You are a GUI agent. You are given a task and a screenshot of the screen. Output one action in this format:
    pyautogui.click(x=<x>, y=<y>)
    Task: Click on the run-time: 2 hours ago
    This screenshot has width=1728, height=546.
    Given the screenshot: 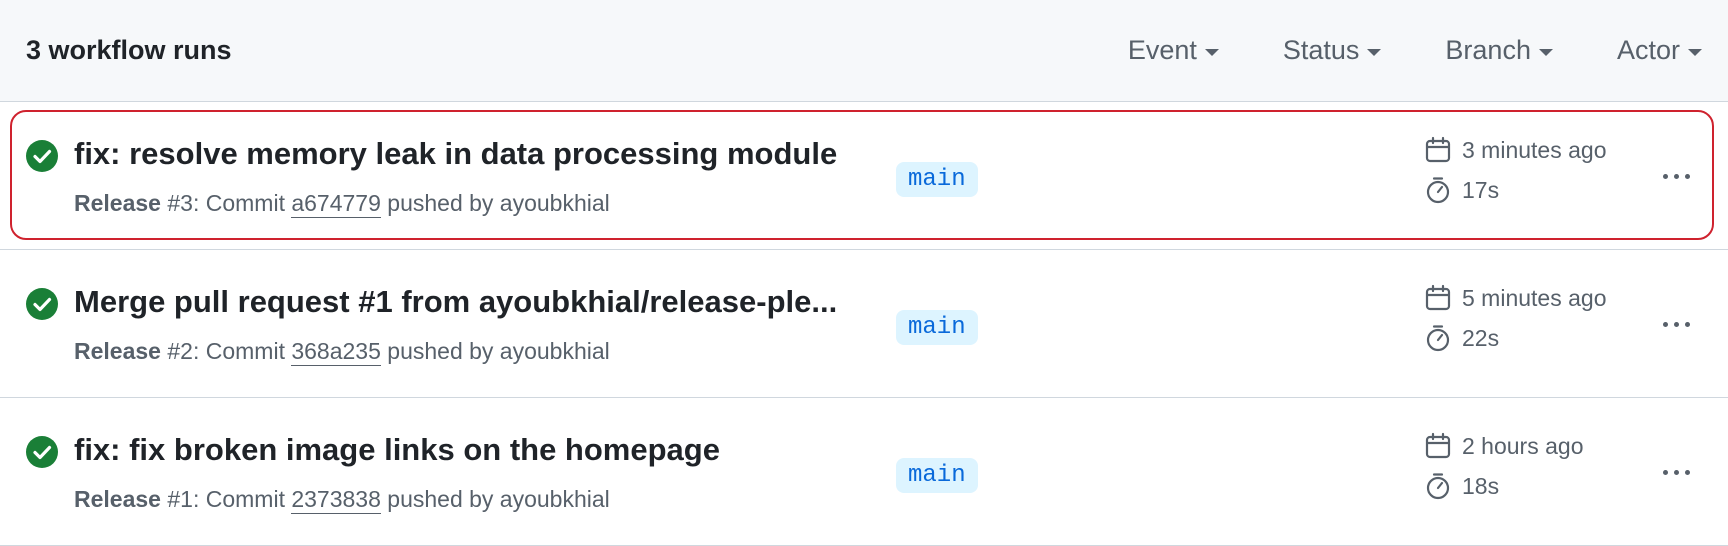 What is the action you would take?
    pyautogui.click(x=1503, y=446)
    